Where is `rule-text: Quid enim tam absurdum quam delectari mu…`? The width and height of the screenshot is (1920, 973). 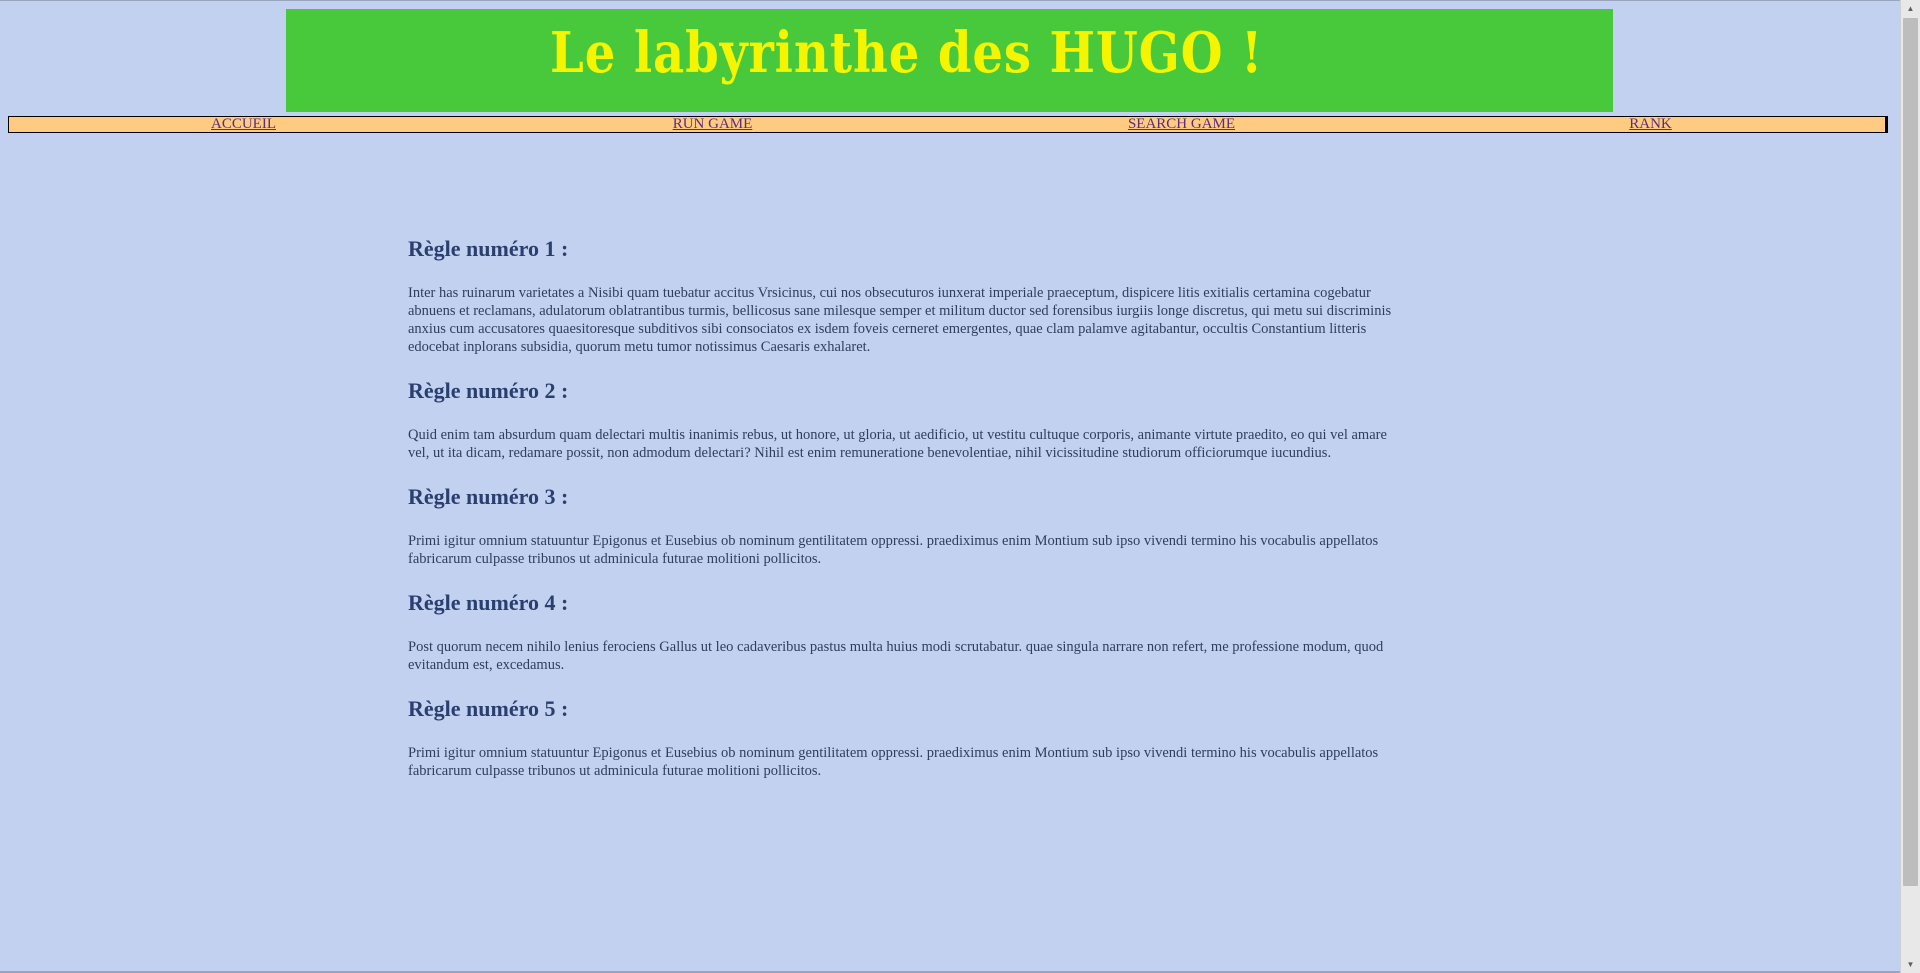
rule-text: Quid enim tam absurdum quam delectari mu… is located at coordinates (897, 444).